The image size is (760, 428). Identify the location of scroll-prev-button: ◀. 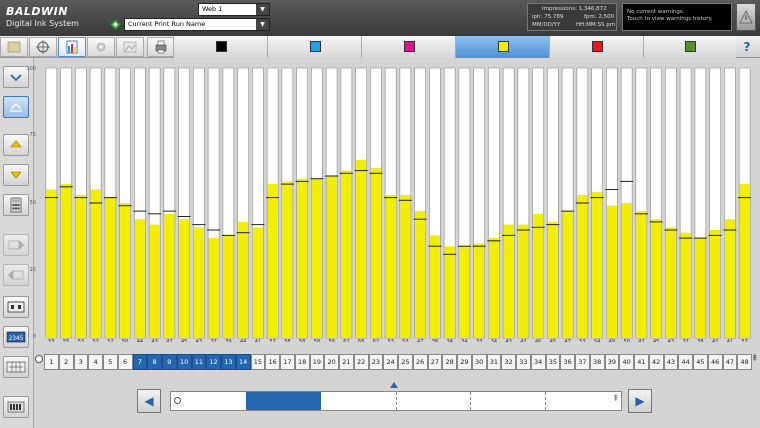
(149, 401).